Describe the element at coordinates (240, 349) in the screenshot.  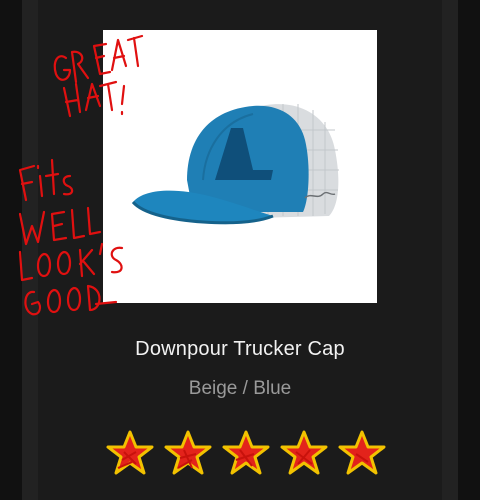
I see `product-name: Downpour Trucker Cap` at that location.